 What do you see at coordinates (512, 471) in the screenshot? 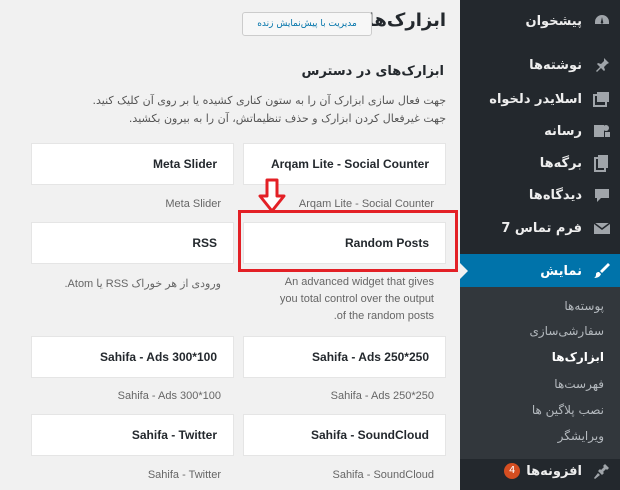
I see `update-count-badge: 4` at bounding box center [512, 471].